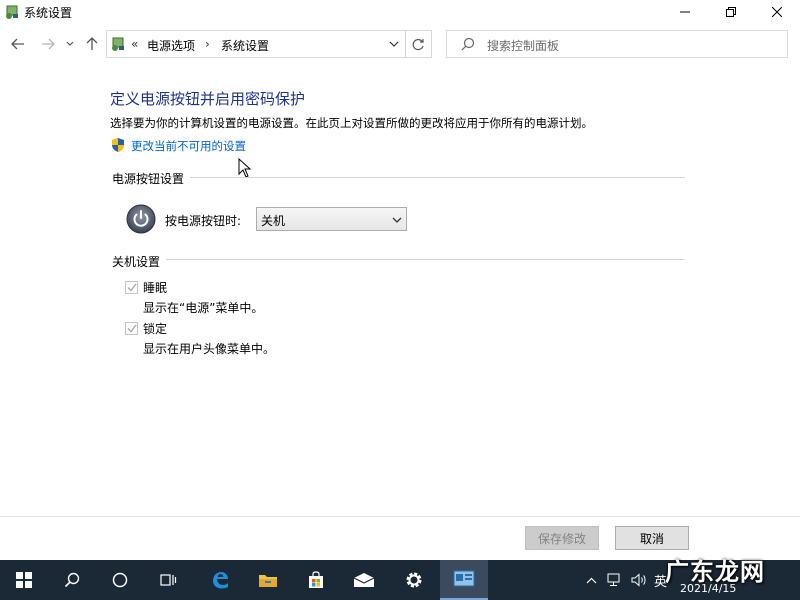 The image size is (800, 600). What do you see at coordinates (134, 44) in the screenshot?
I see `breadcrumb-overflow: «` at bounding box center [134, 44].